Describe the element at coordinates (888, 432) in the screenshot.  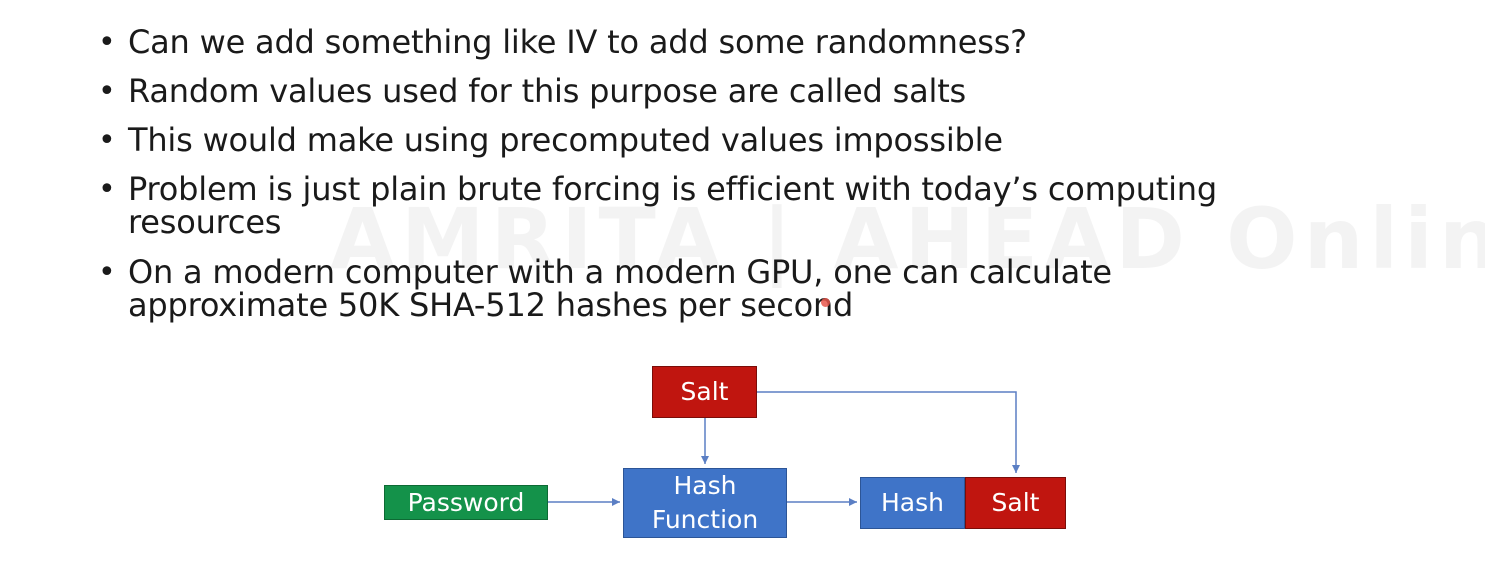
I see `arrow-salt-to-output-salt` at that location.